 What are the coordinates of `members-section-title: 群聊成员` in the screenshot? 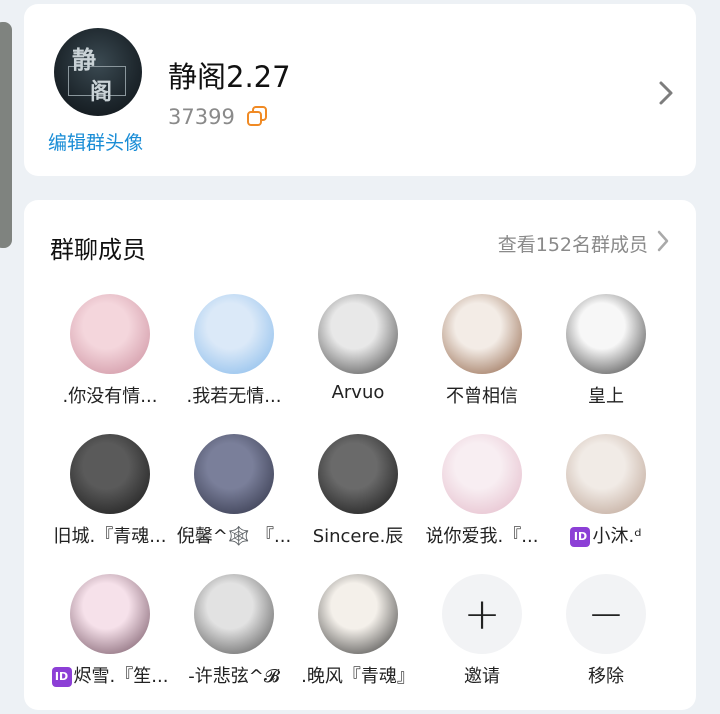 It's located at (98, 250).